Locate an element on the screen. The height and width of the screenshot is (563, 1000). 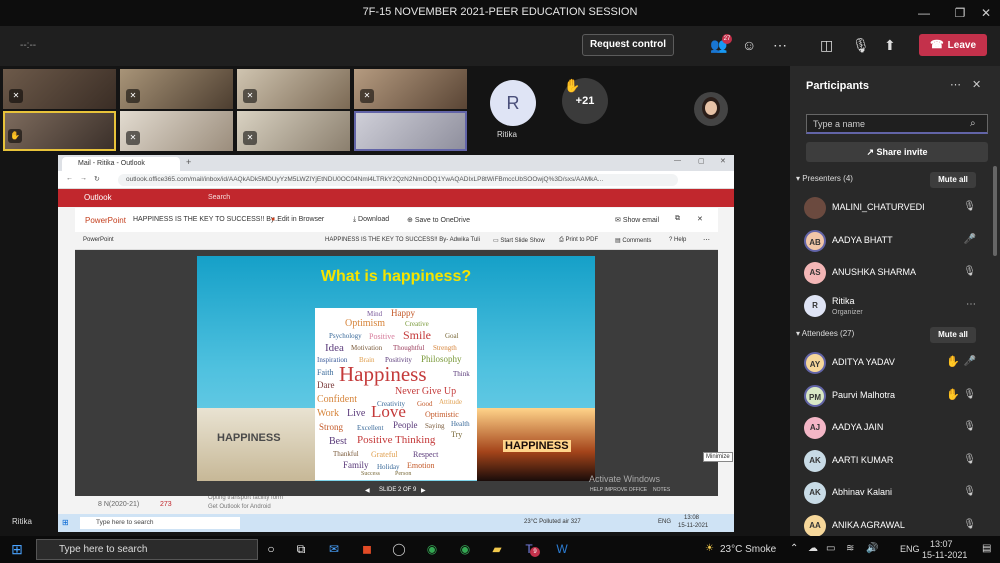
notification-icon: ▤ is located at coordinates (986, 548).